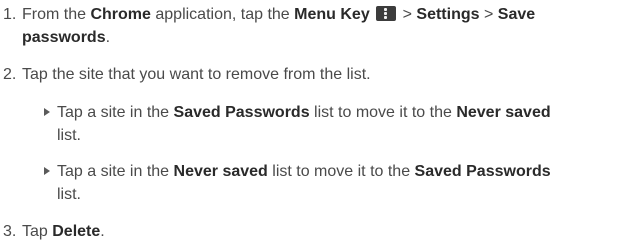 This screenshot has height=243, width=634. Describe the element at coordinates (222, 14) in the screenshot. I see `text-segment: application, tap the` at that location.